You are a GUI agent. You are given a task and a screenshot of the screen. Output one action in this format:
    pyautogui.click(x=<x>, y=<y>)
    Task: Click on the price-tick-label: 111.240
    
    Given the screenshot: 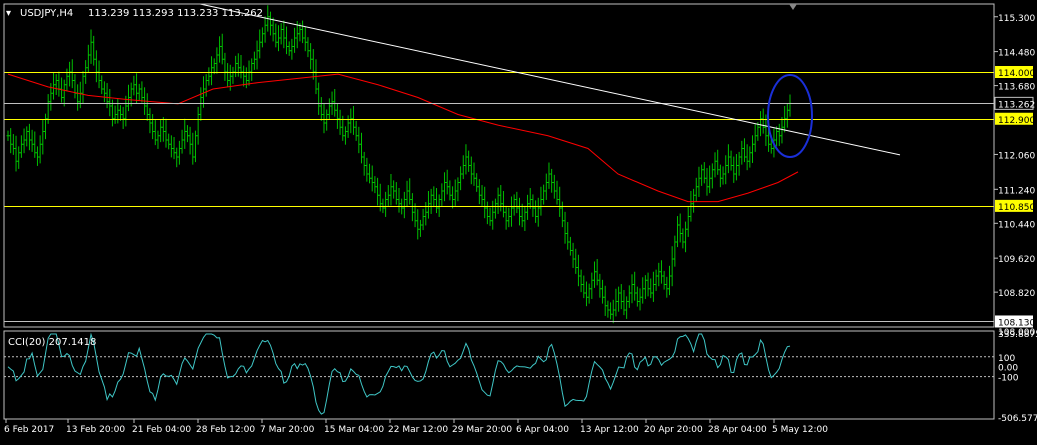 What is the action you would take?
    pyautogui.click(x=1016, y=191)
    